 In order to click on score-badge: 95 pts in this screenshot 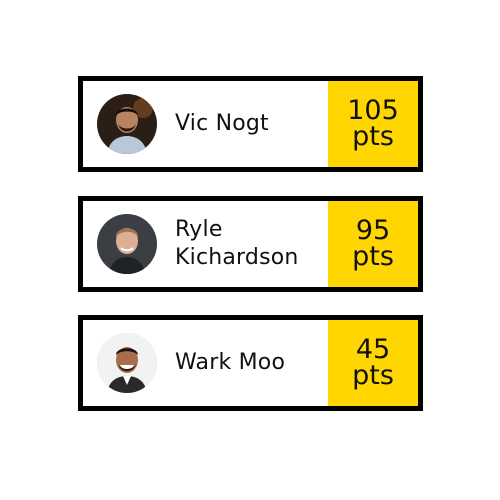, I will do `click(373, 244)`.